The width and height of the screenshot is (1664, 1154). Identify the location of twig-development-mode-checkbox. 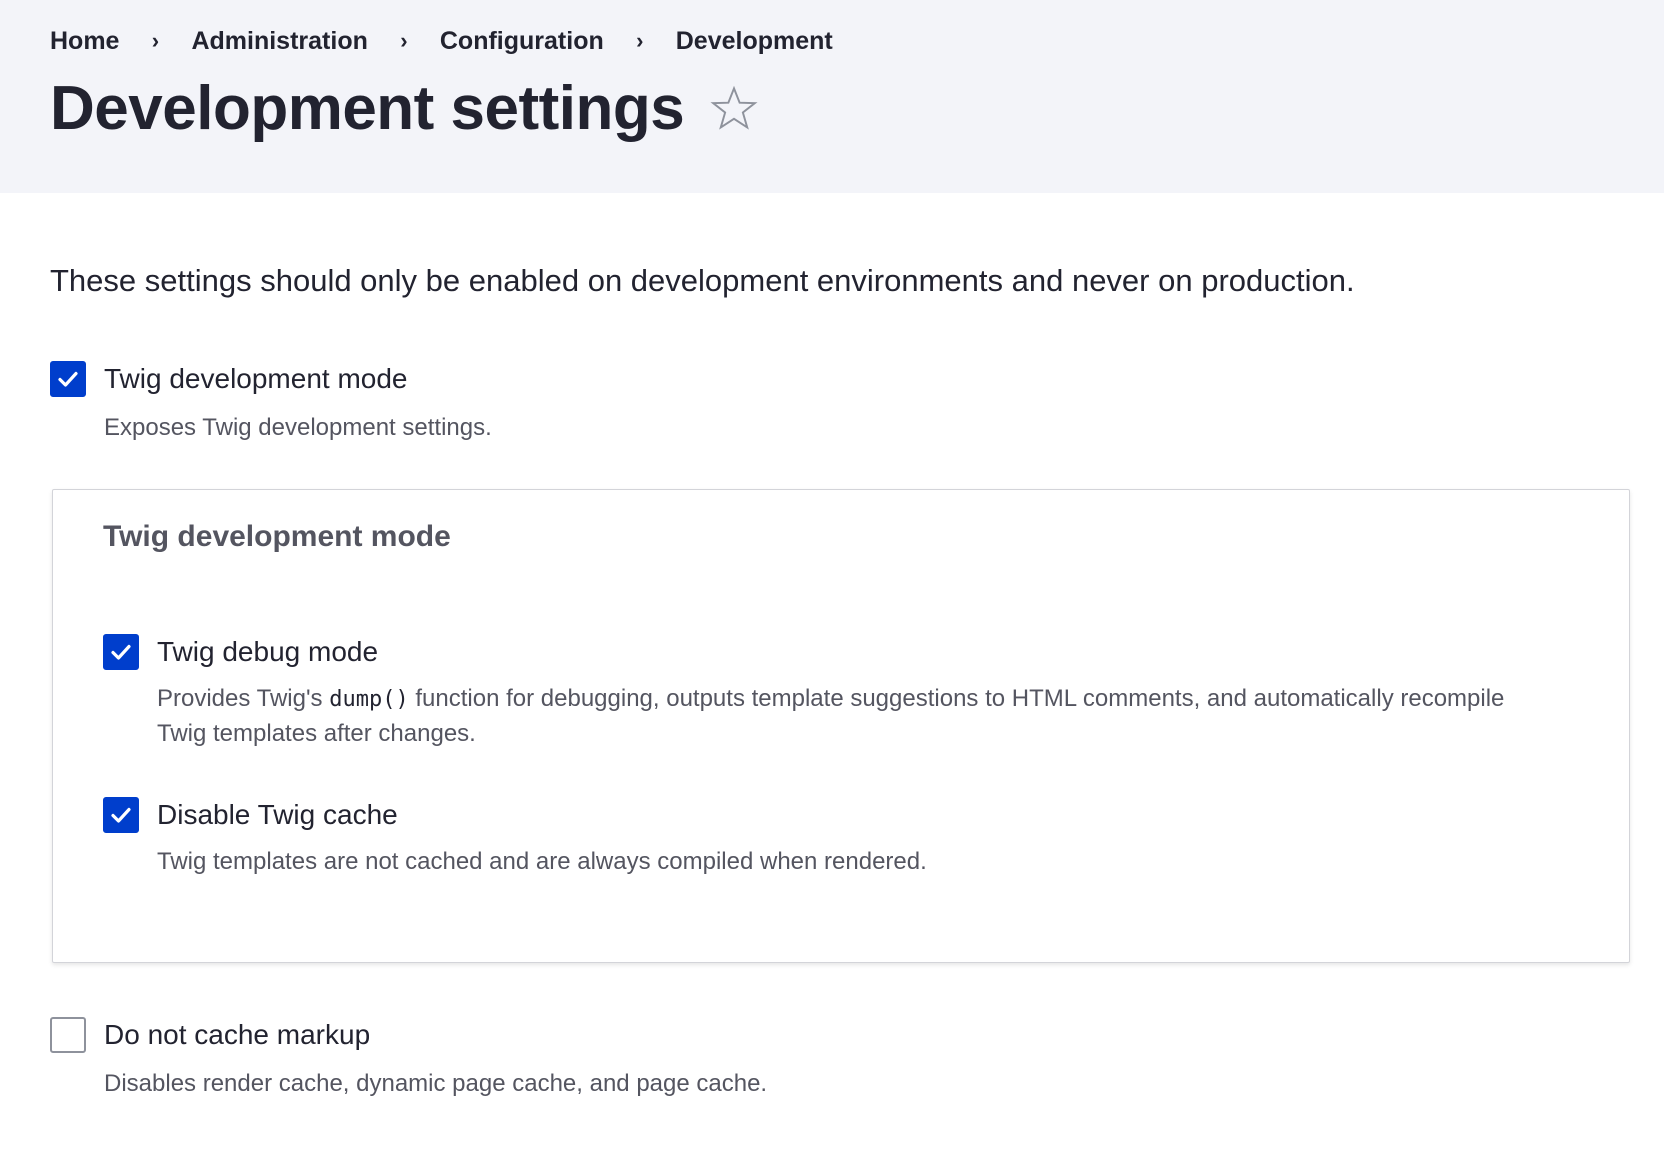
(68, 379).